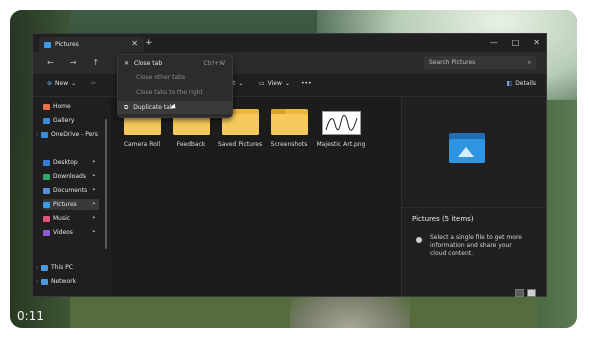 The image size is (589, 341). I want to click on forward-icon: →, so click(73, 62).